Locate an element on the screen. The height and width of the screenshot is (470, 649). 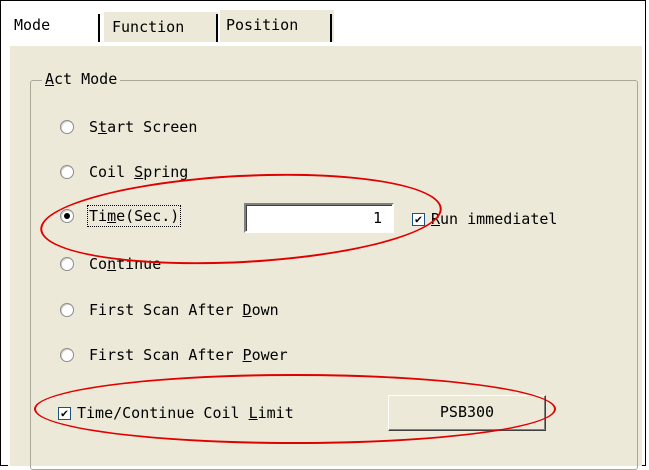
radio-label: First Scan After Down is located at coordinates (184, 310).